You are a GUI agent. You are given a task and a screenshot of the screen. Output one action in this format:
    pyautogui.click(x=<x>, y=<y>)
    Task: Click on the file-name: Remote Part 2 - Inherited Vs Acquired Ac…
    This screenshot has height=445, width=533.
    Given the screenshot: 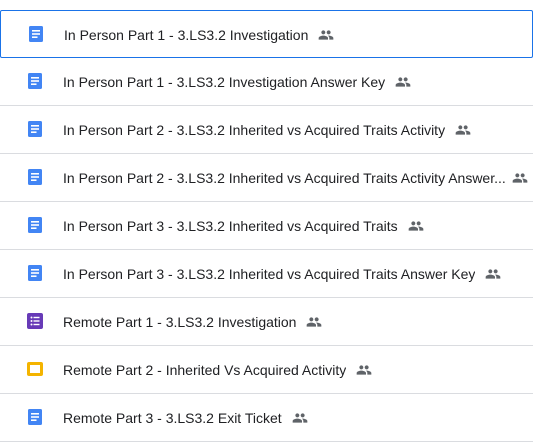 What is the action you would take?
    pyautogui.click(x=205, y=370)
    